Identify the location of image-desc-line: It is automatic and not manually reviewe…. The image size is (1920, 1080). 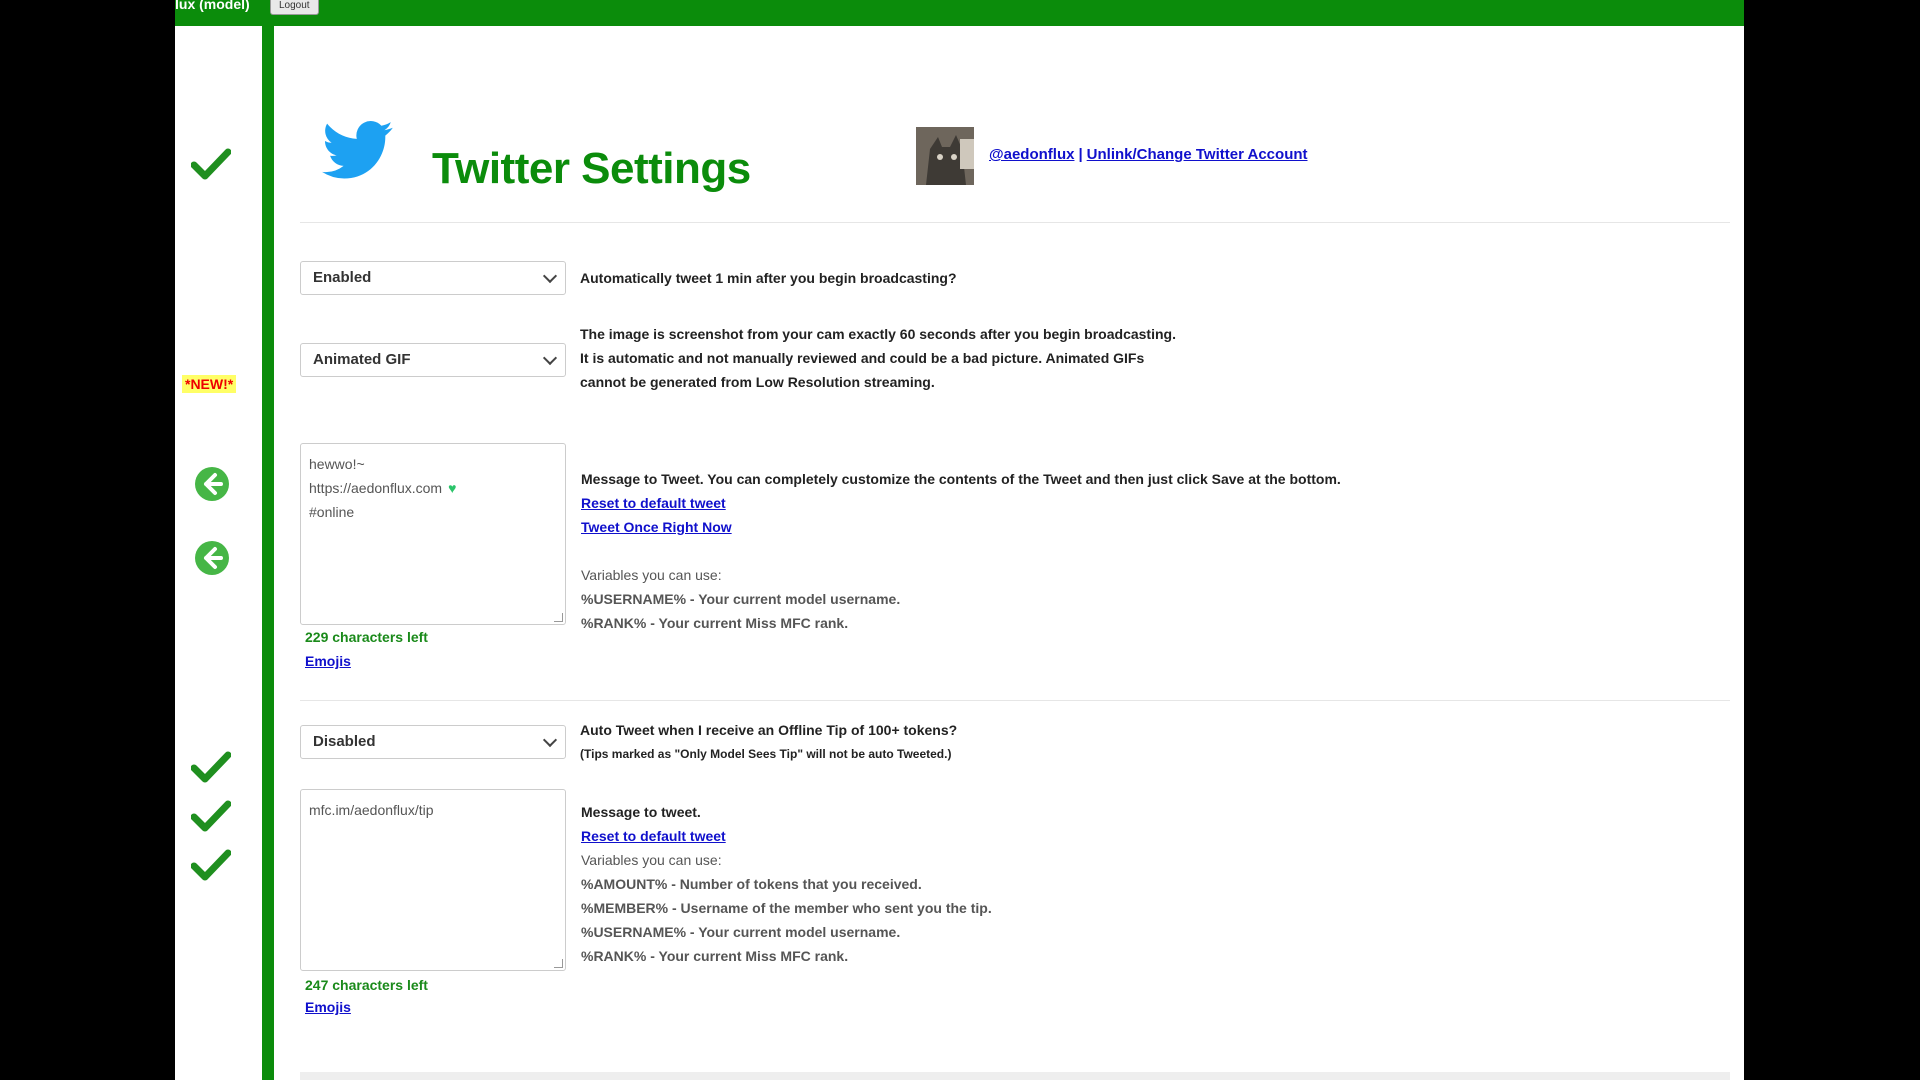
(862, 358).